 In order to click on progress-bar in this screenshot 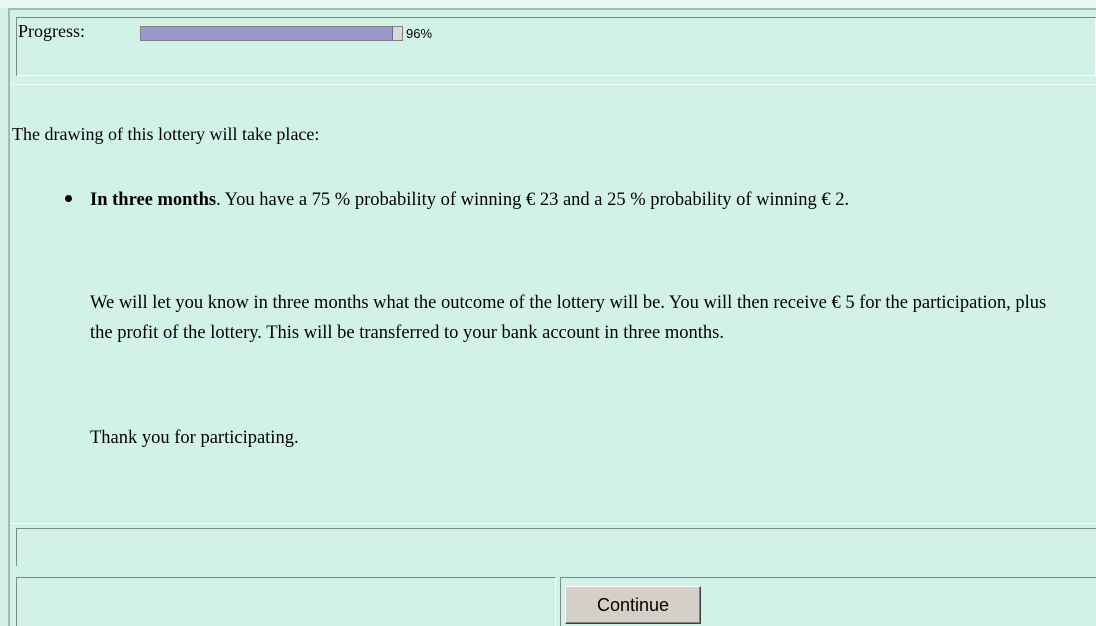, I will do `click(271, 33)`.